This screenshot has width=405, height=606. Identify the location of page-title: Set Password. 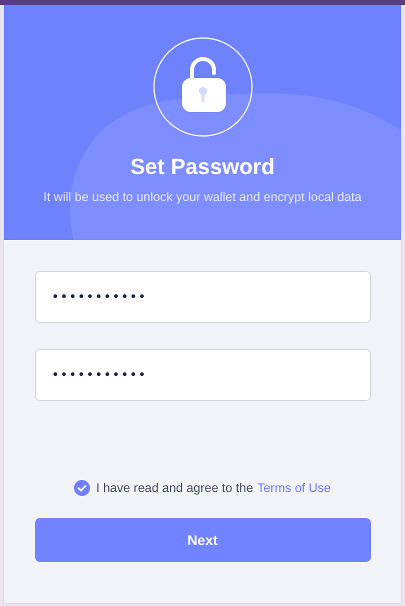
(202, 167).